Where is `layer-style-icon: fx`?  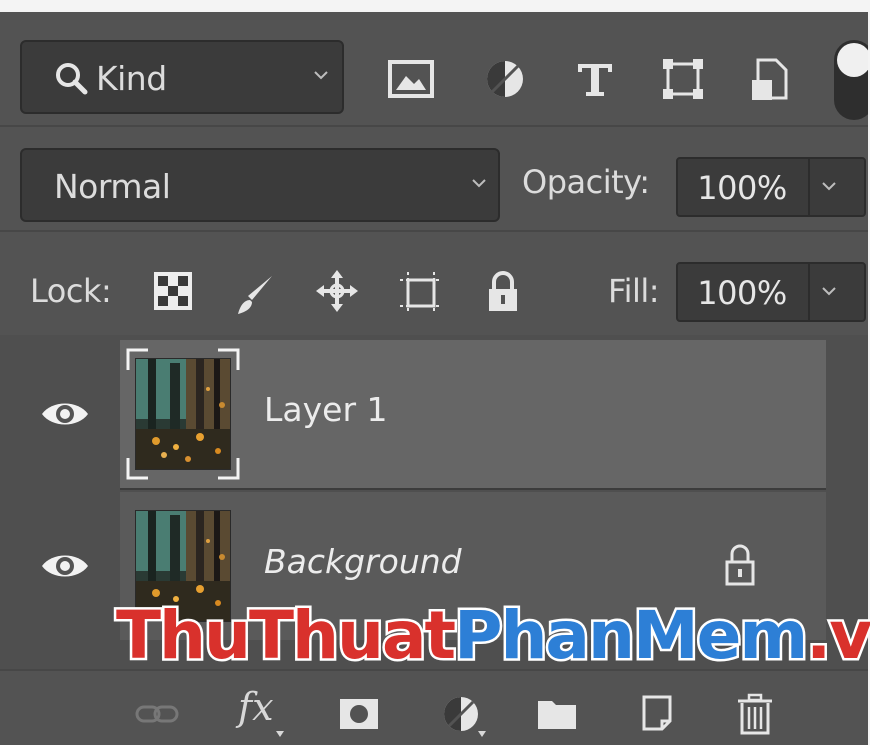
layer-style-icon: fx is located at coordinates (256, 707).